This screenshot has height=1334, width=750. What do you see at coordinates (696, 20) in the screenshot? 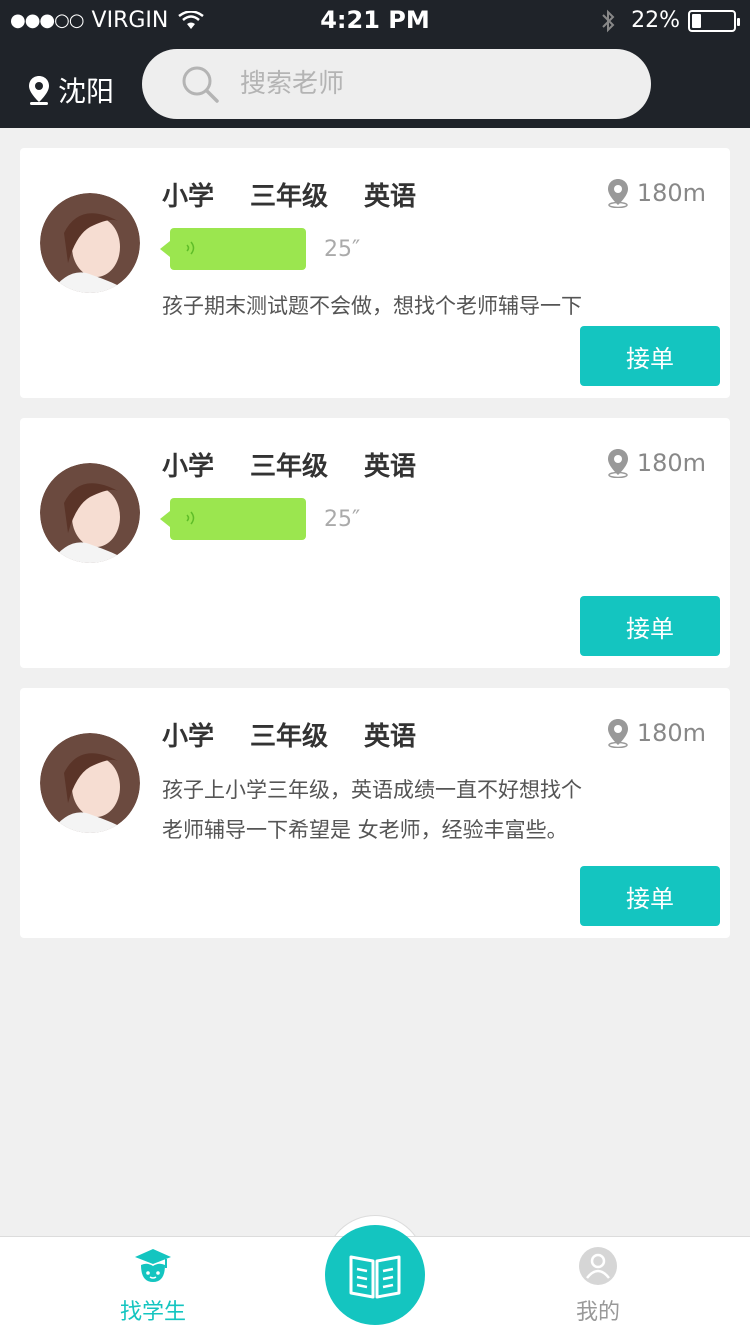
I see `battery-level` at bounding box center [696, 20].